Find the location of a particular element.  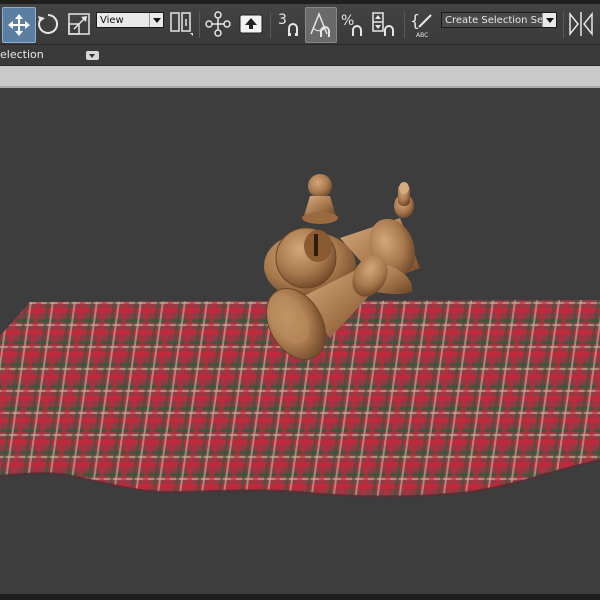

main-toolbar: View 3 % {ABC Create Selection Se is located at coordinates (300, 24).